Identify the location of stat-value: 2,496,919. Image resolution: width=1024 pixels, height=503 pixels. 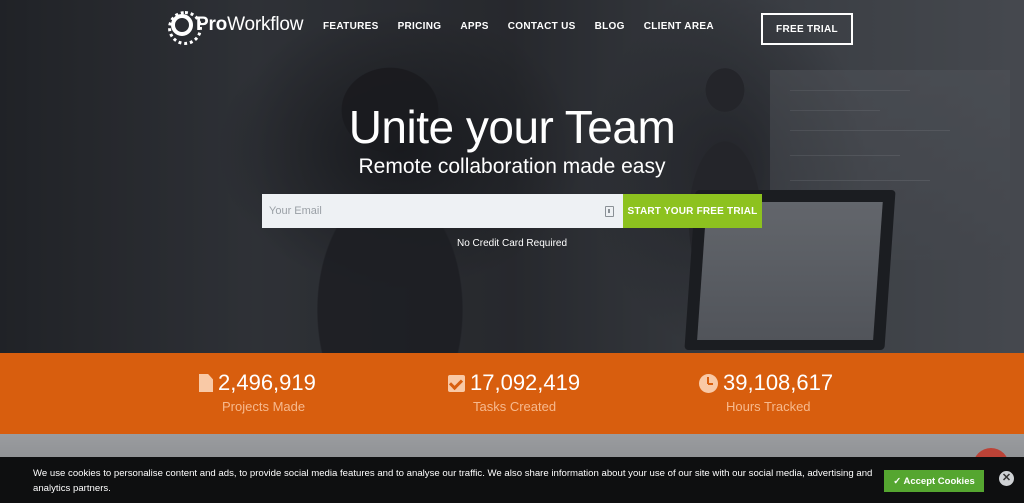
(267, 382).